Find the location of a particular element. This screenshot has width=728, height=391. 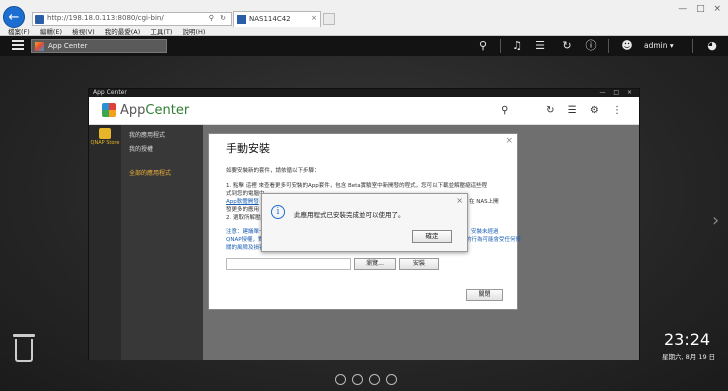

note-line2: QNAP授權，對 is located at coordinates (245, 240).